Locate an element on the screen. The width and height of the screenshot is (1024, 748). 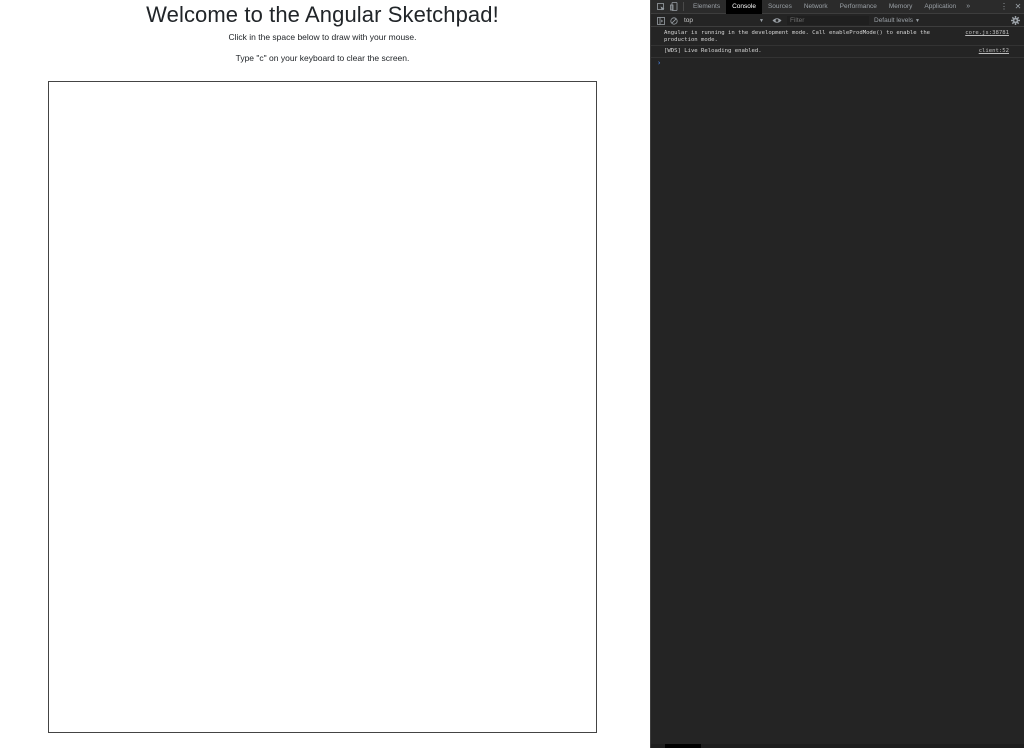
tab-memory: Memory is located at coordinates (900, 7).